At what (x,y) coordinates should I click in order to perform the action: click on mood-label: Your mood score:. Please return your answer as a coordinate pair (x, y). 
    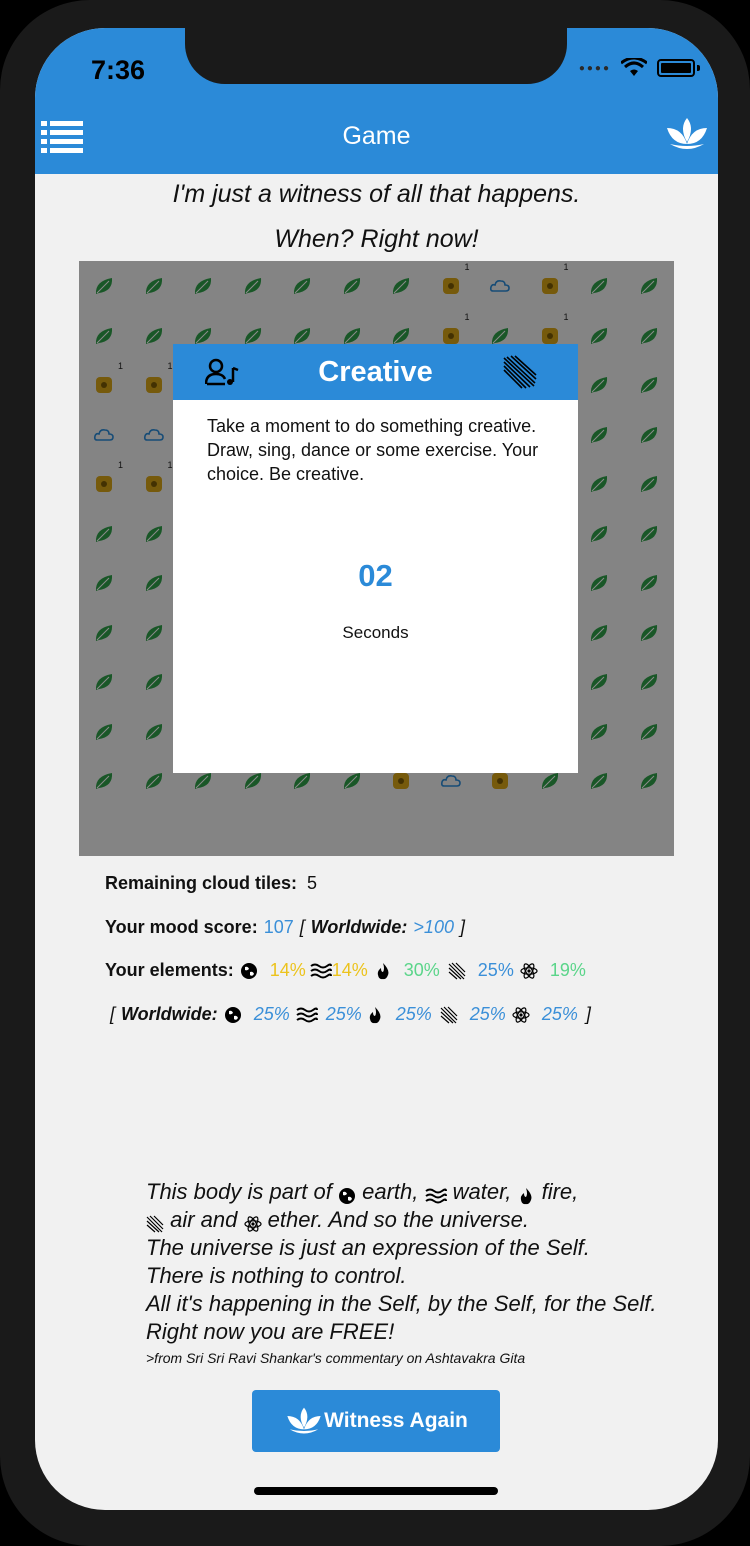
    Looking at the image, I should click on (181, 927).